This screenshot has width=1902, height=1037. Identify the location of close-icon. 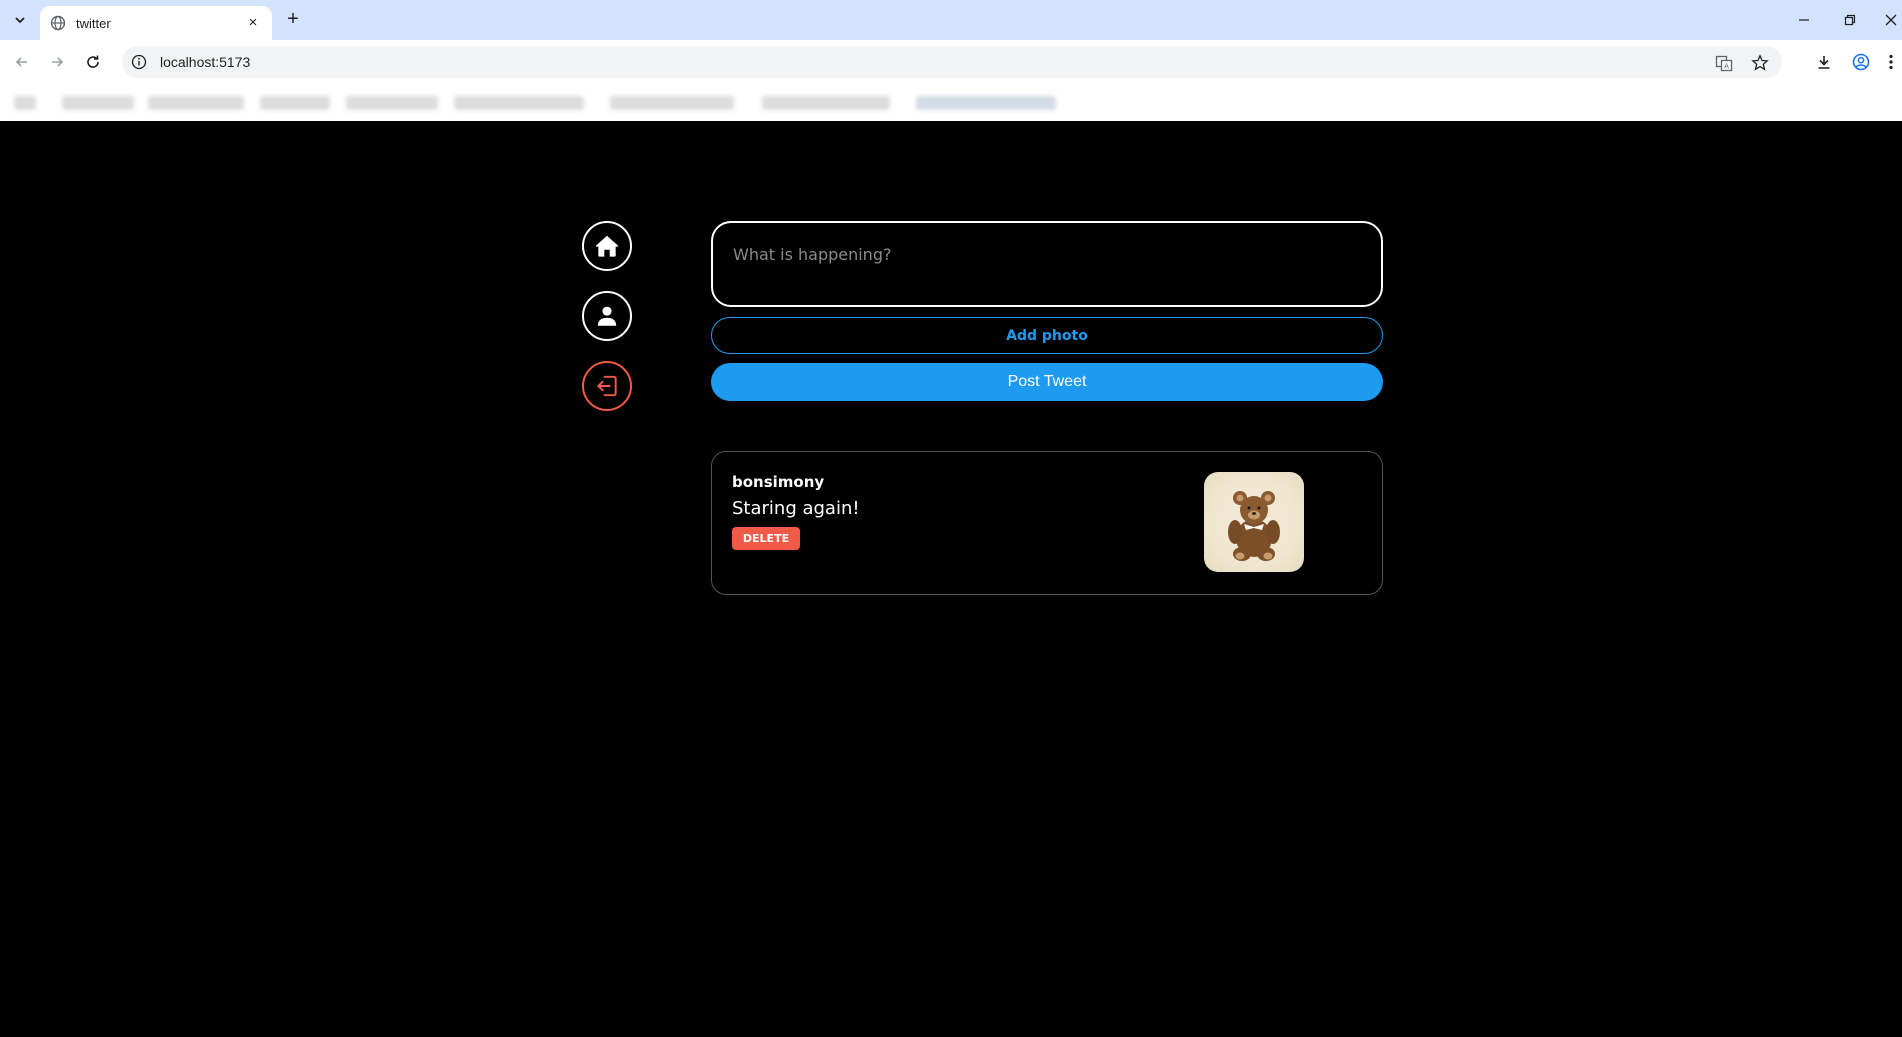
(1891, 20).